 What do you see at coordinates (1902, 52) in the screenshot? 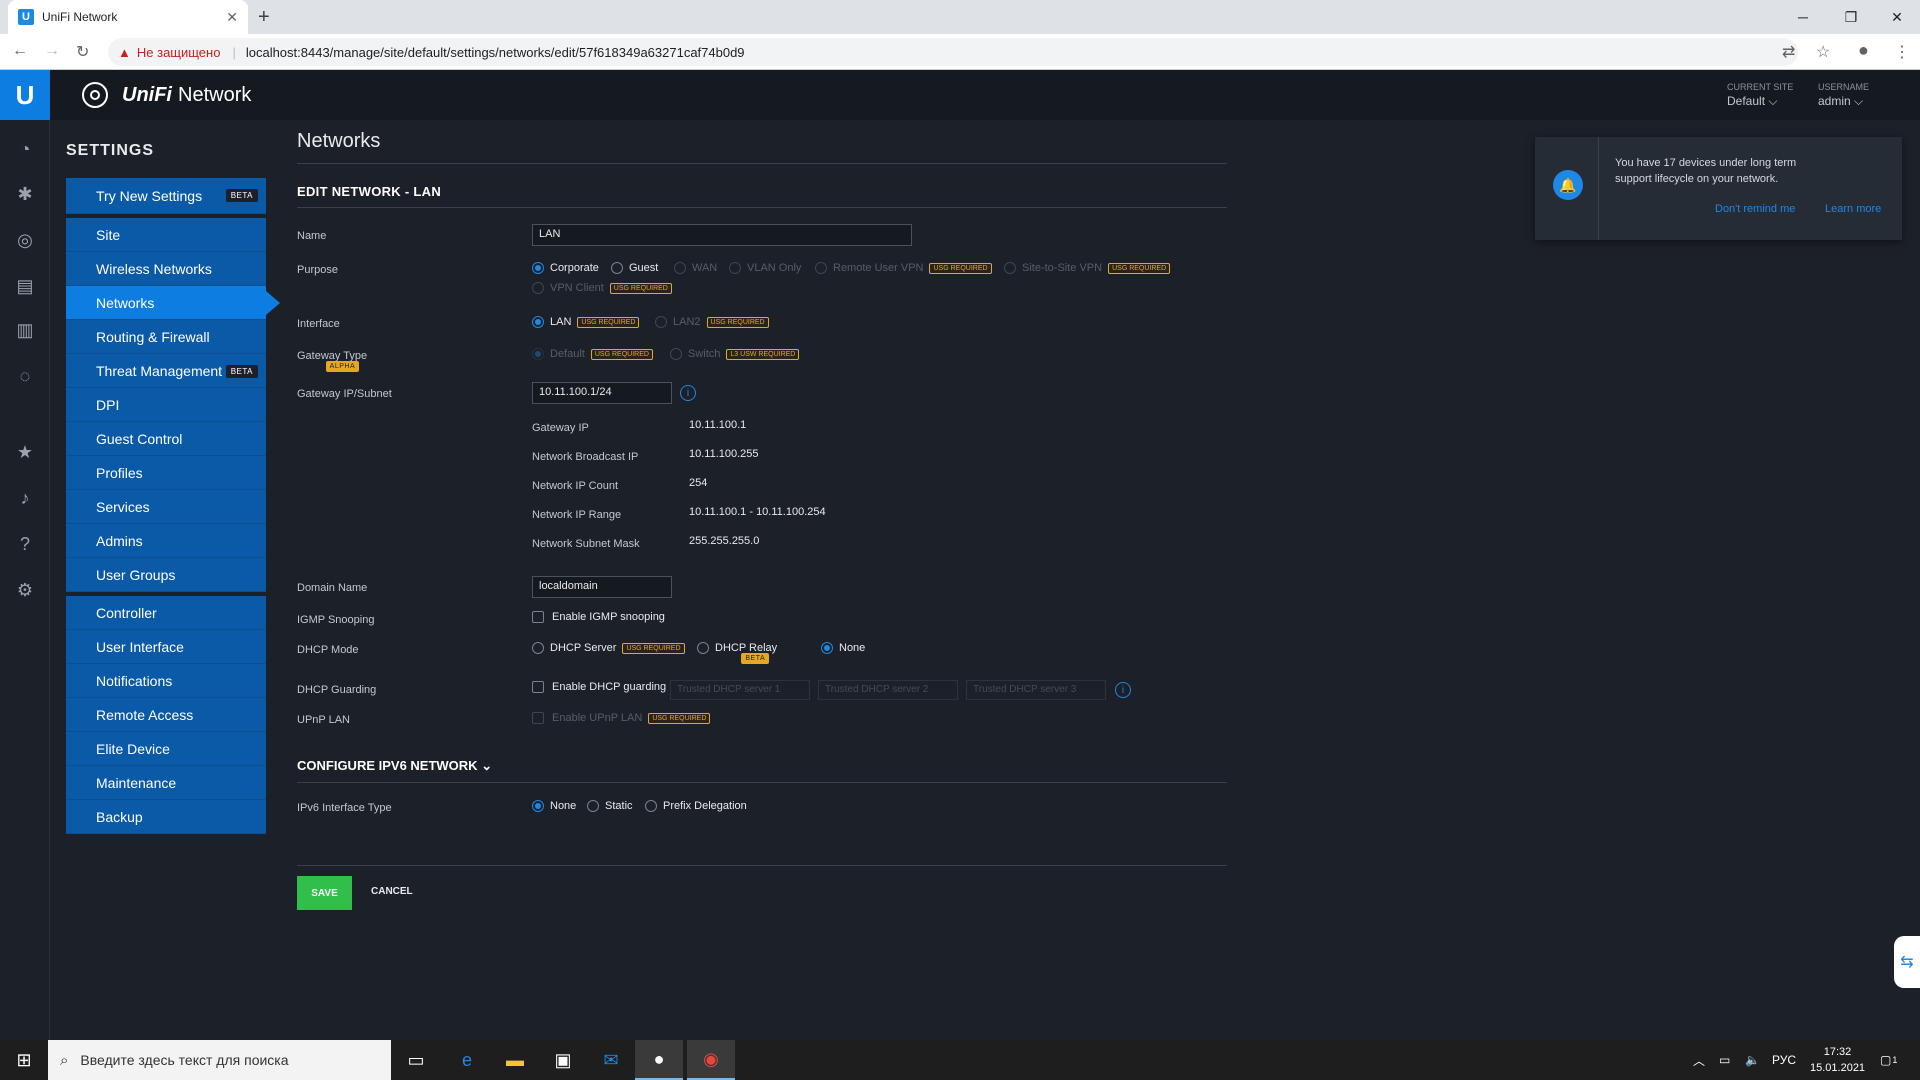
I see `menu-kebab-icon: ⋮` at bounding box center [1902, 52].